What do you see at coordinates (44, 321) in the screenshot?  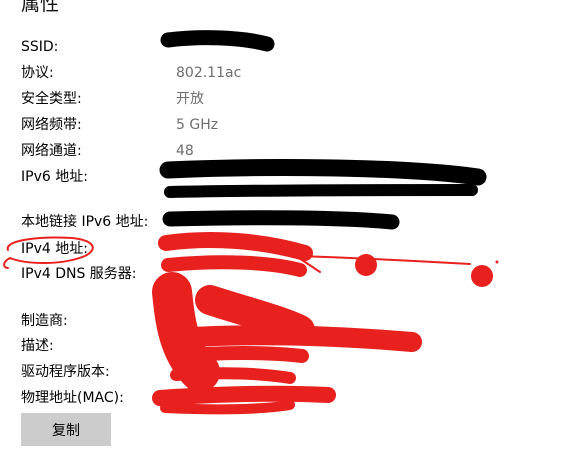 I see `manufacturer-label: 制造商:` at bounding box center [44, 321].